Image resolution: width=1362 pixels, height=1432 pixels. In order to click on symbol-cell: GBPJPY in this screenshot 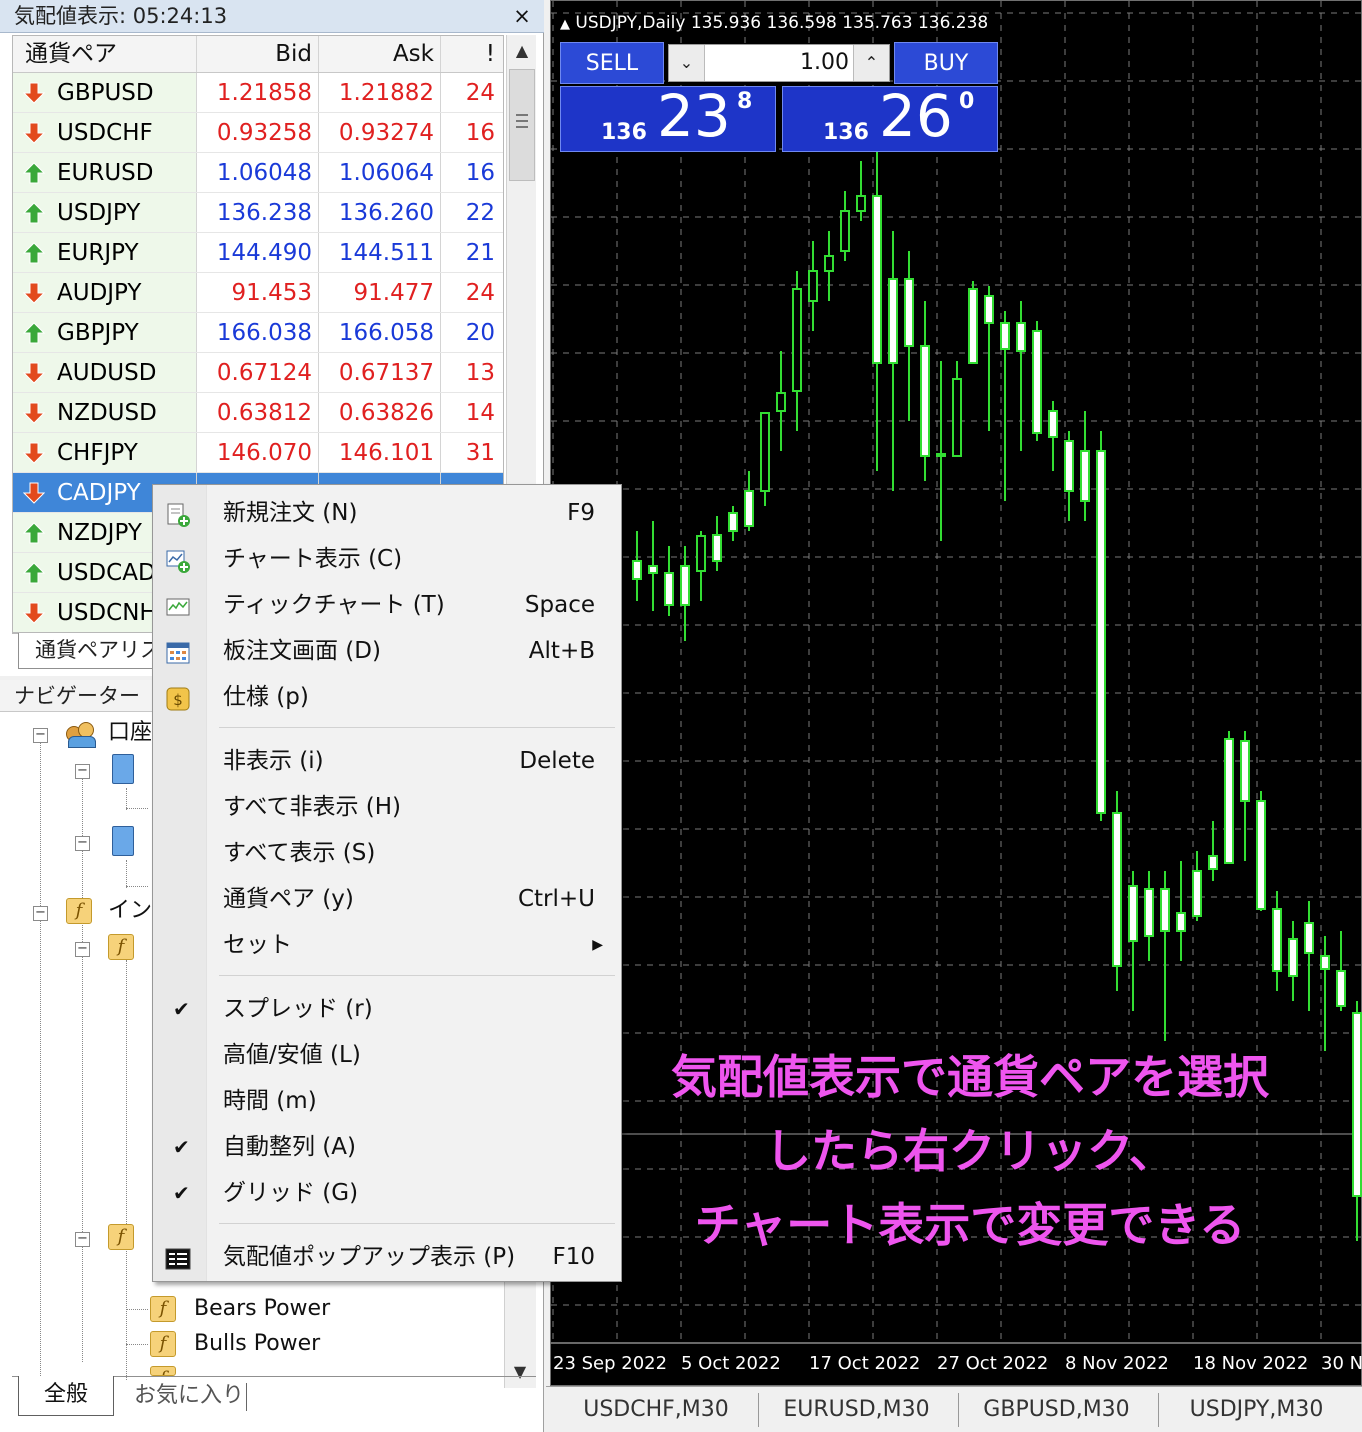, I will do `click(105, 332)`.